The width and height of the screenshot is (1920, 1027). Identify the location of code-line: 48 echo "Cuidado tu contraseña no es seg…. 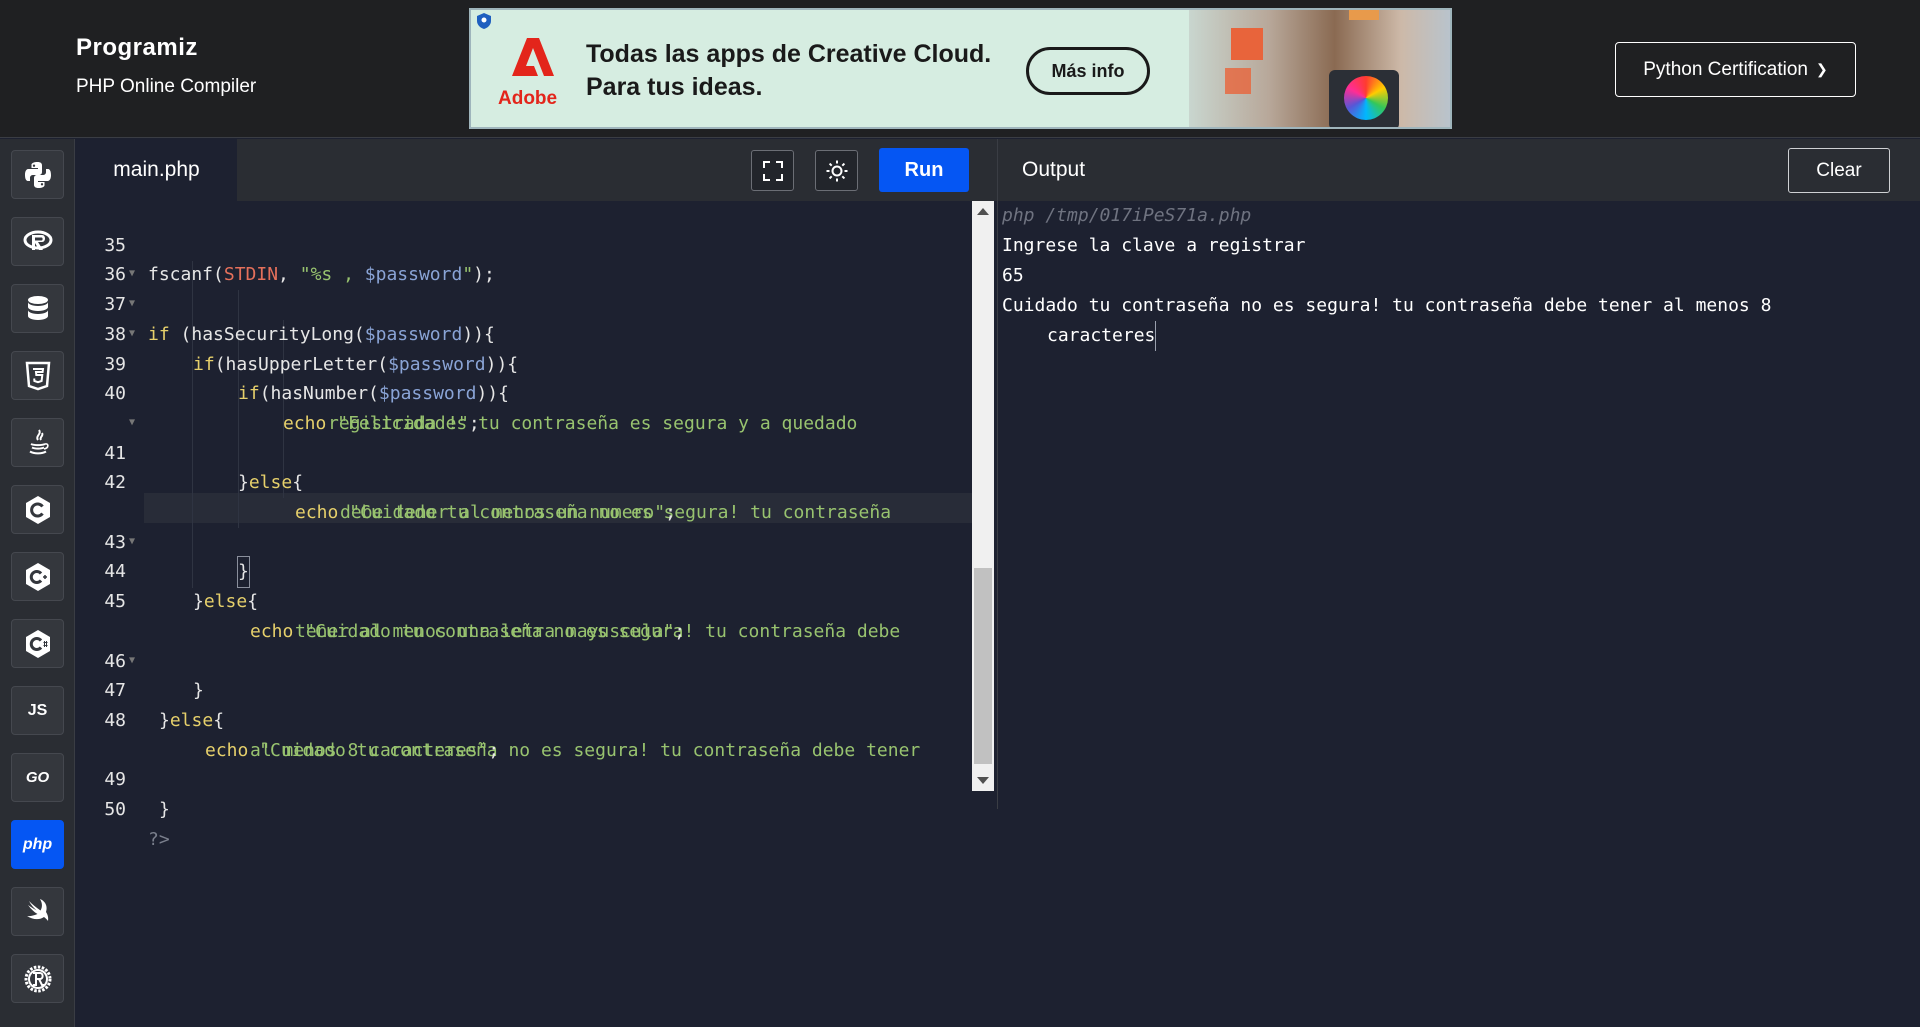
(512, 735).